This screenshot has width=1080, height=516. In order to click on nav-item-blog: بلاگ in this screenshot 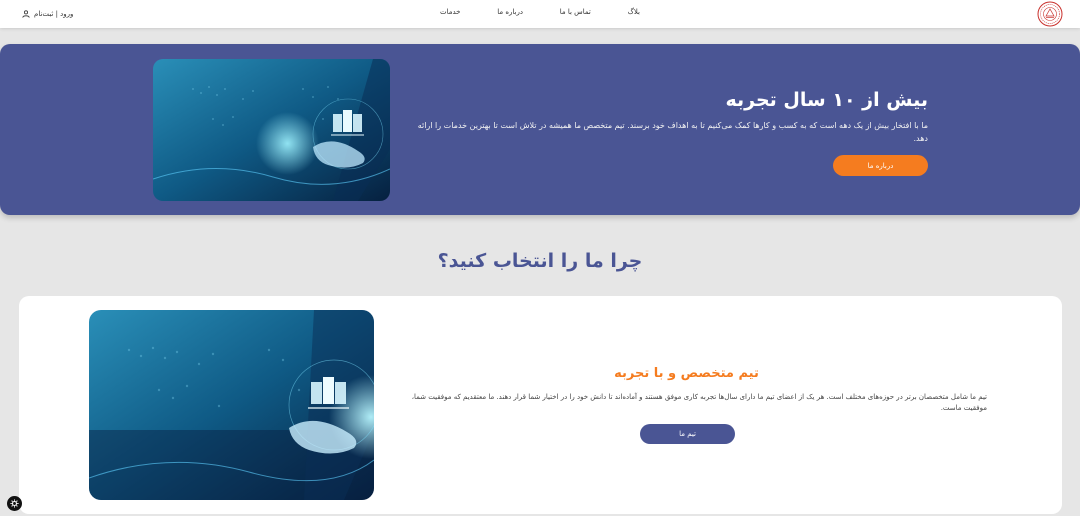, I will do `click(634, 14)`.